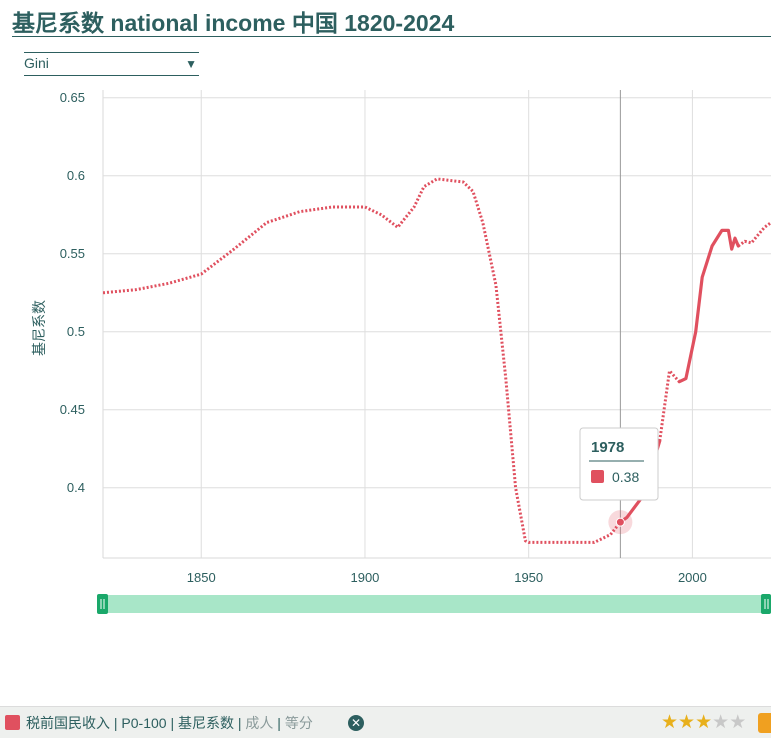  What do you see at coordinates (385, 722) in the screenshot?
I see `legend-bar: 税前国民收入 | P0-100 | 基尼系数 | 成人 | 等分 ✕ ★★★★★` at bounding box center [385, 722].